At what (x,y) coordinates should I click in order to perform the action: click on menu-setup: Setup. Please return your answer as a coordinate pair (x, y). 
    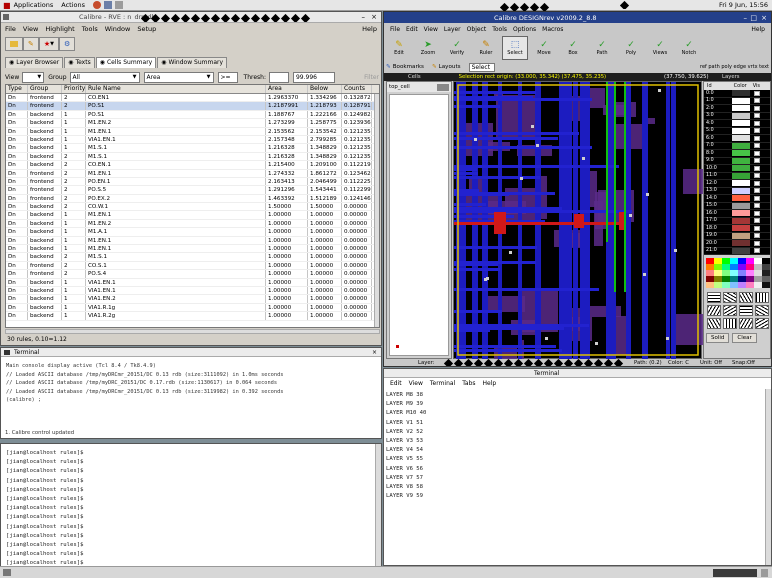
    Looking at the image, I should click on (146, 29).